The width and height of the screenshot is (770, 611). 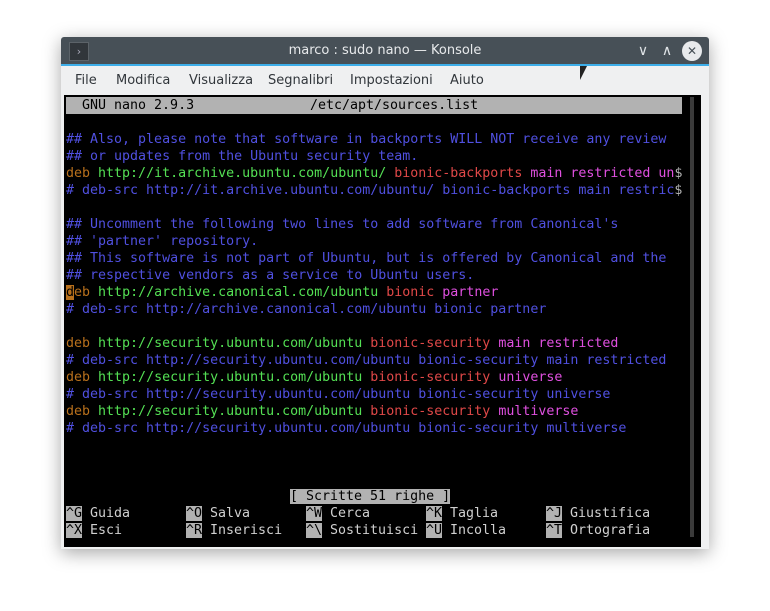 What do you see at coordinates (558, 343) in the screenshot?
I see `text-segment: main restricted` at bounding box center [558, 343].